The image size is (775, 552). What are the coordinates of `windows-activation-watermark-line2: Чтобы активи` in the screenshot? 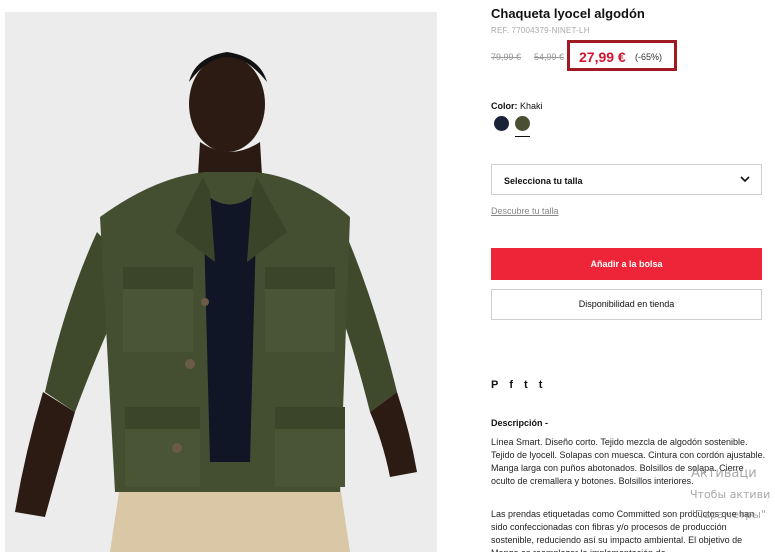 It's located at (730, 494).